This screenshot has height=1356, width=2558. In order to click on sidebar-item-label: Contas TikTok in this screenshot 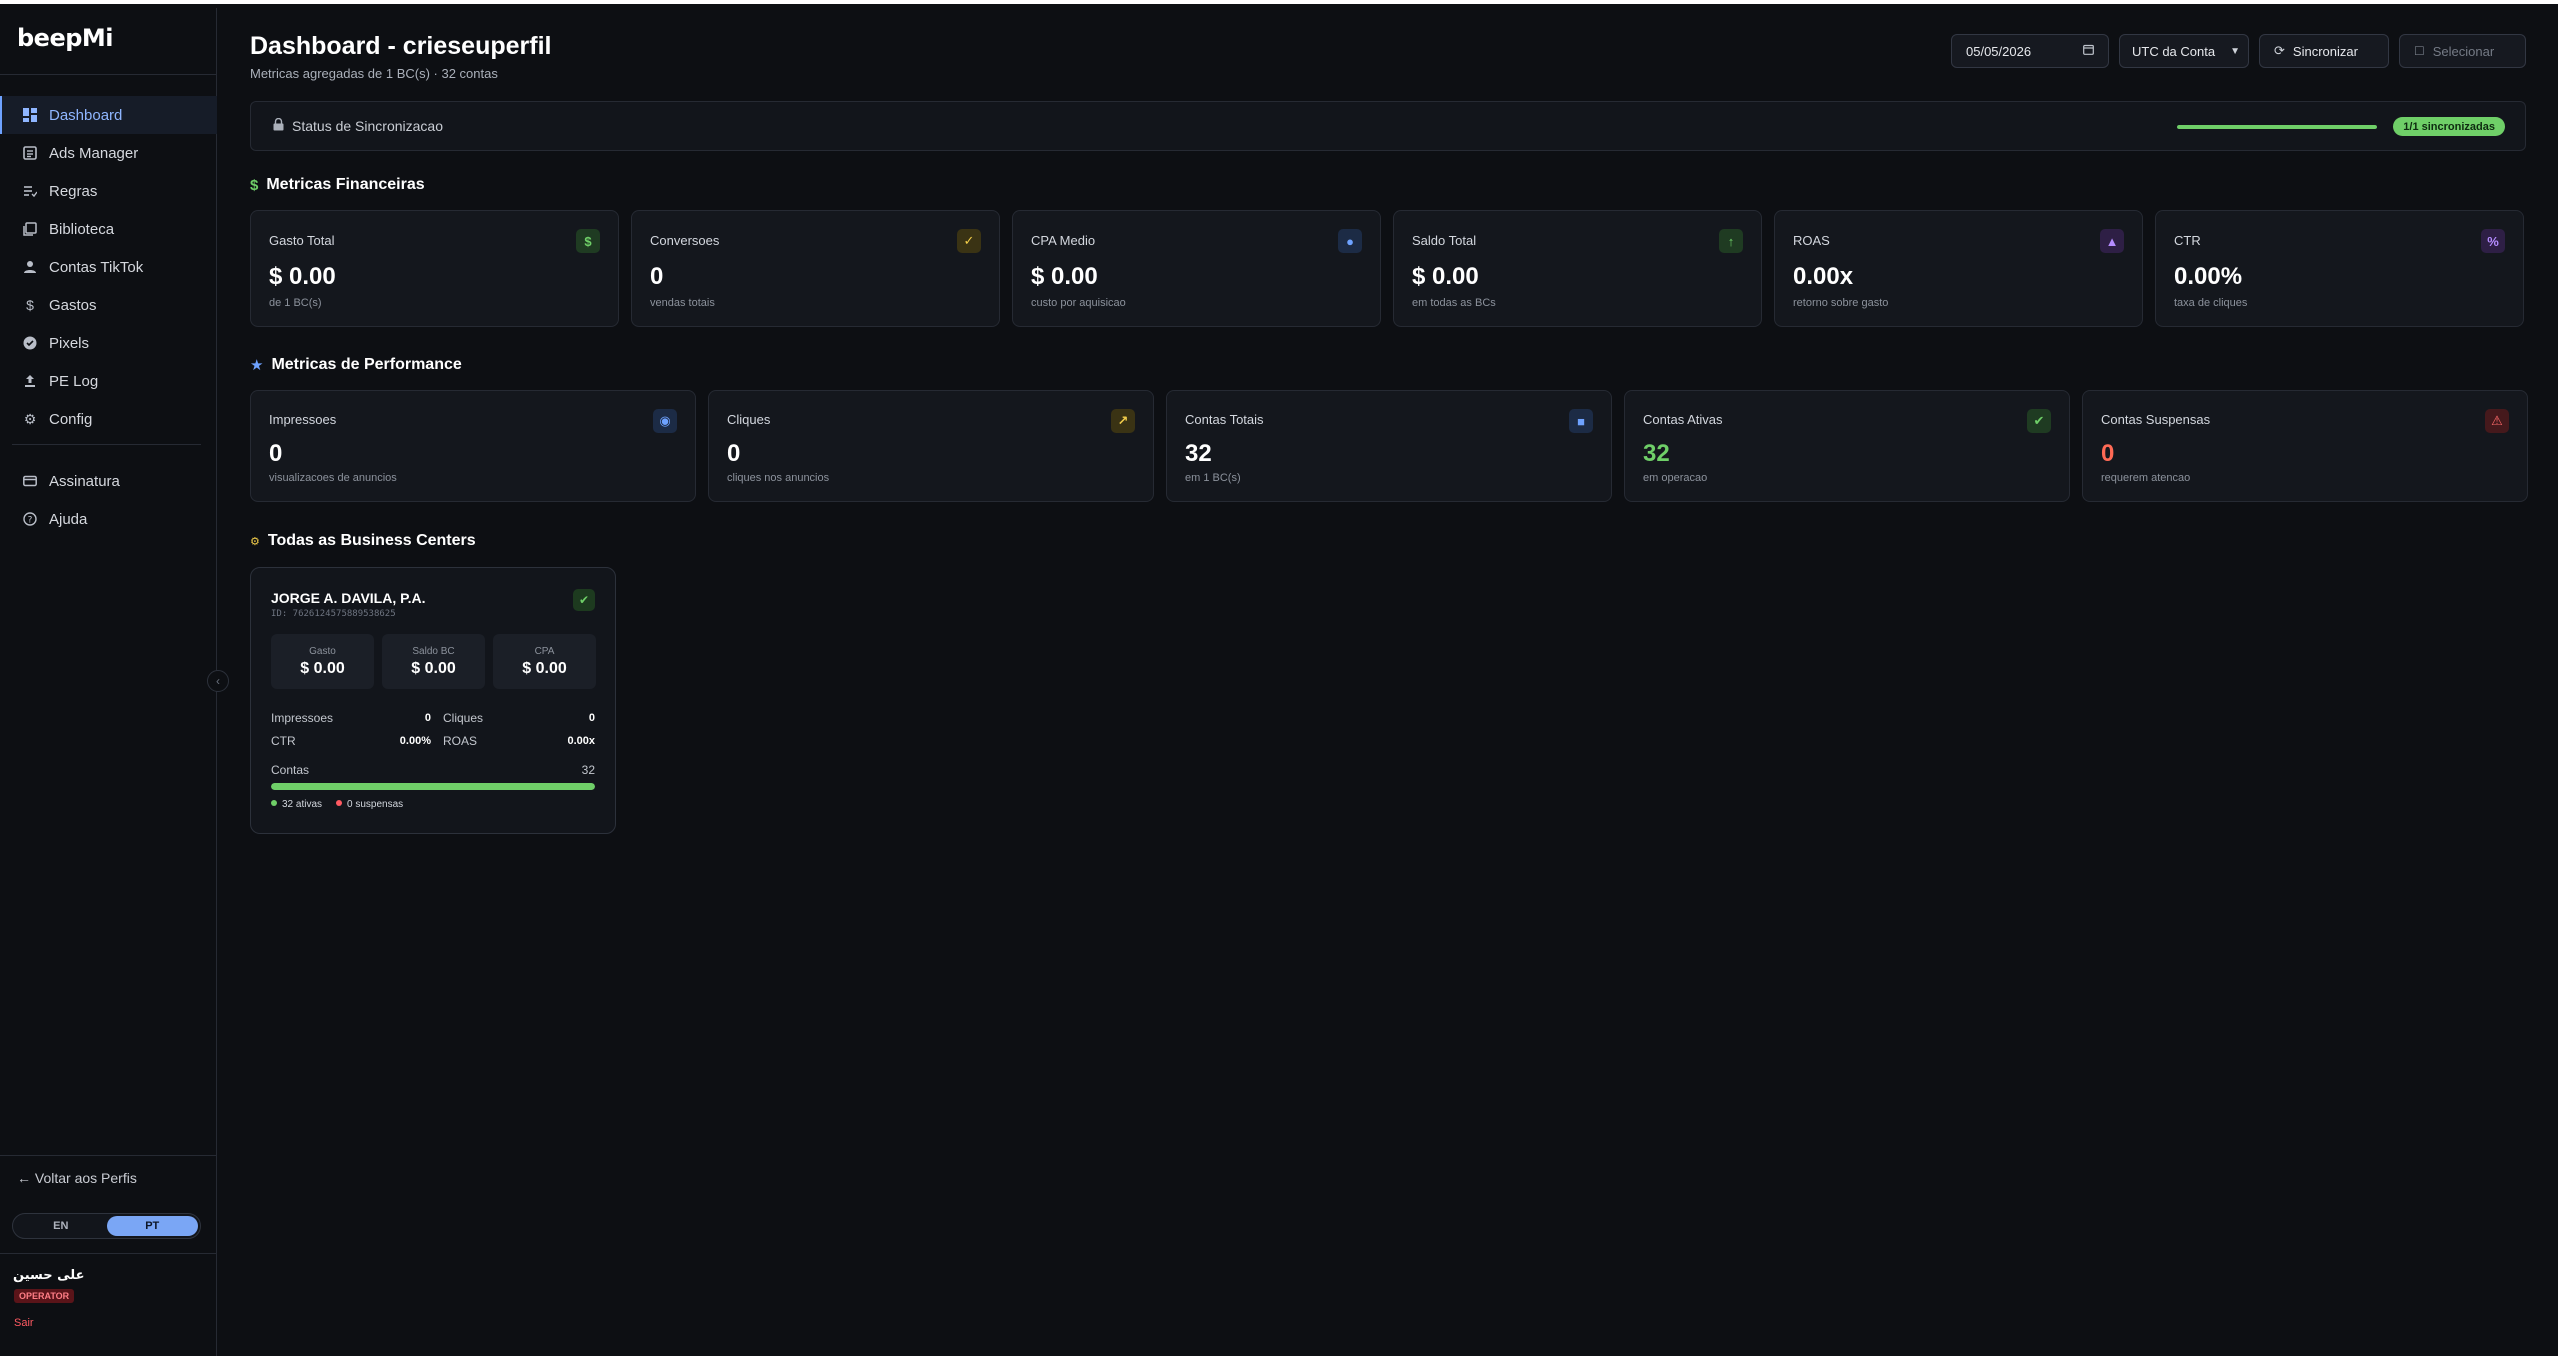, I will do `click(96, 267)`.